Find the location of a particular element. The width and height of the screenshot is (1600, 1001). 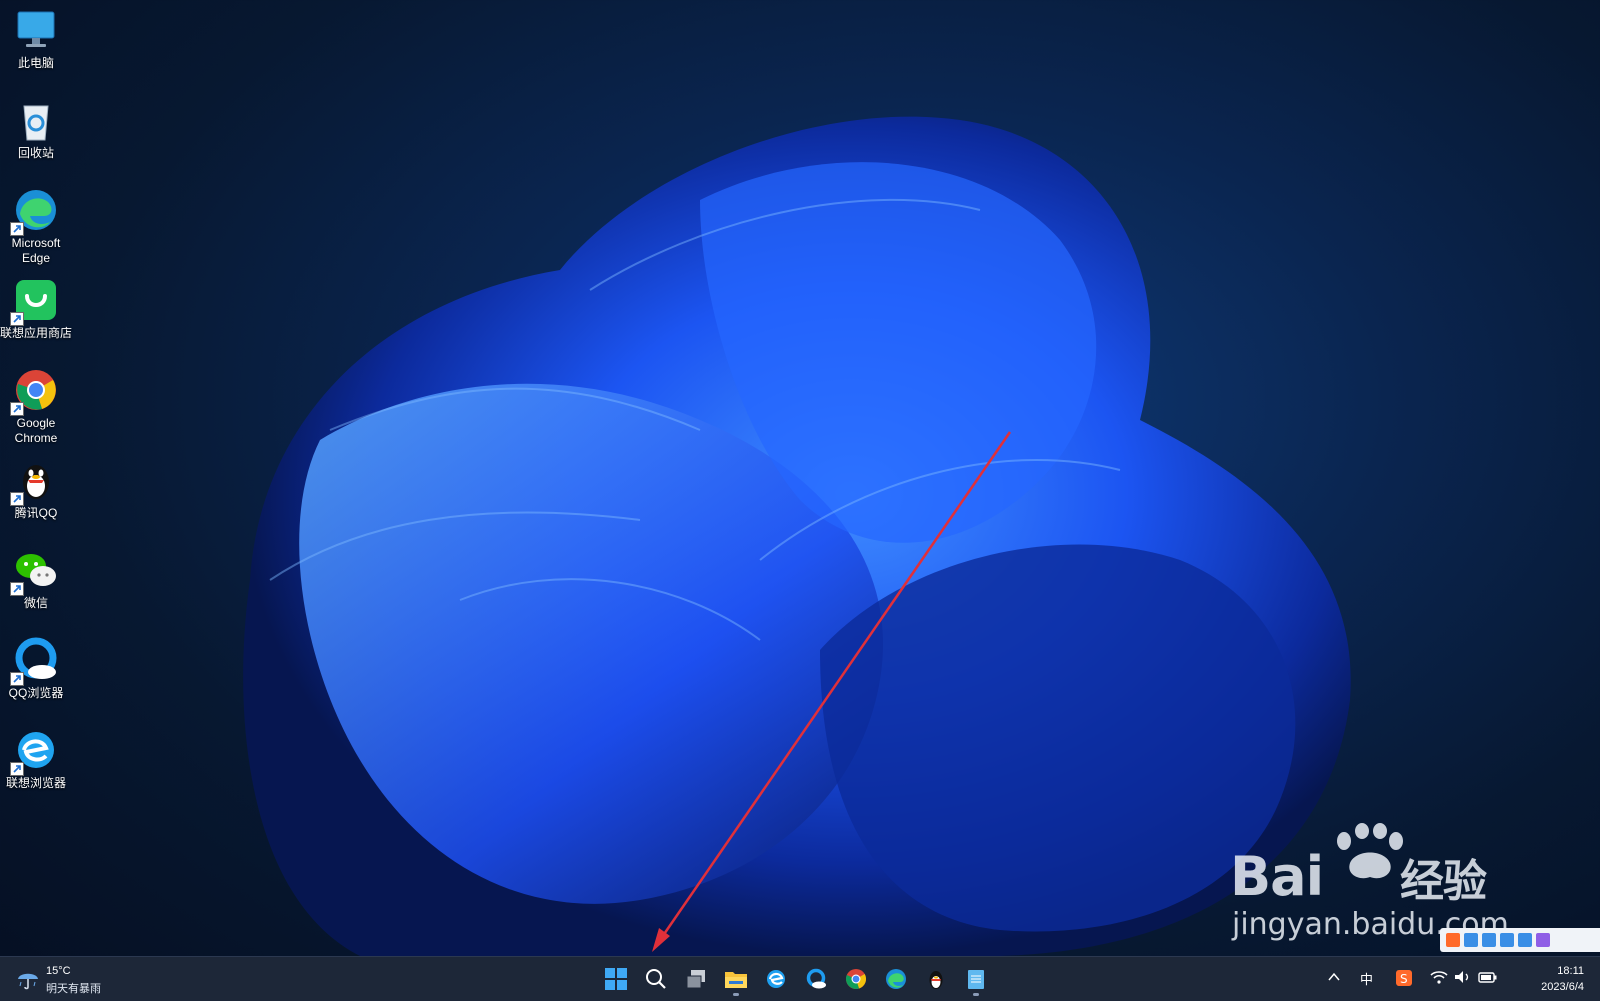

desktop-icon-label: QQ浏览器 is located at coordinates (36, 693).